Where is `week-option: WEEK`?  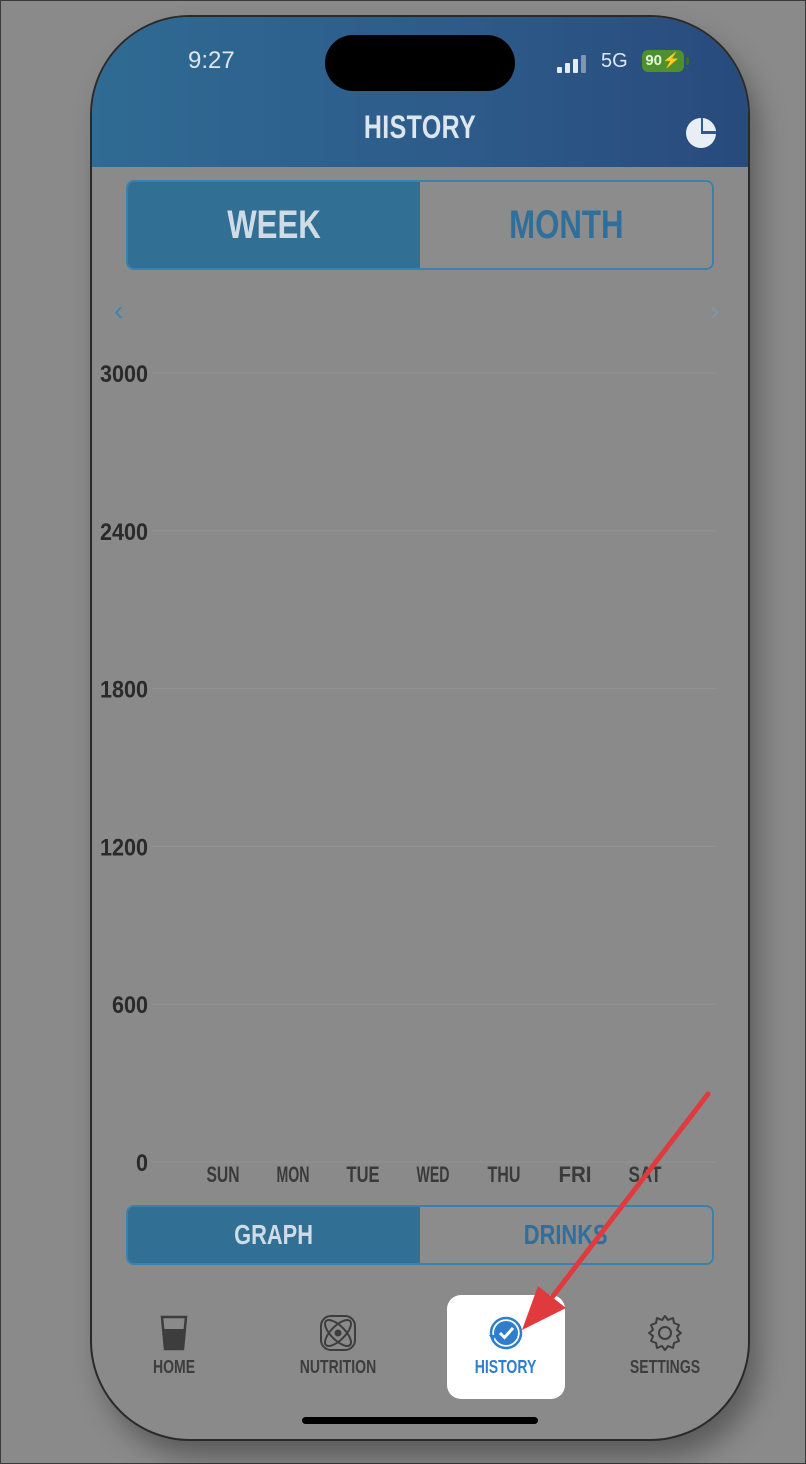
week-option: WEEK is located at coordinates (274, 225).